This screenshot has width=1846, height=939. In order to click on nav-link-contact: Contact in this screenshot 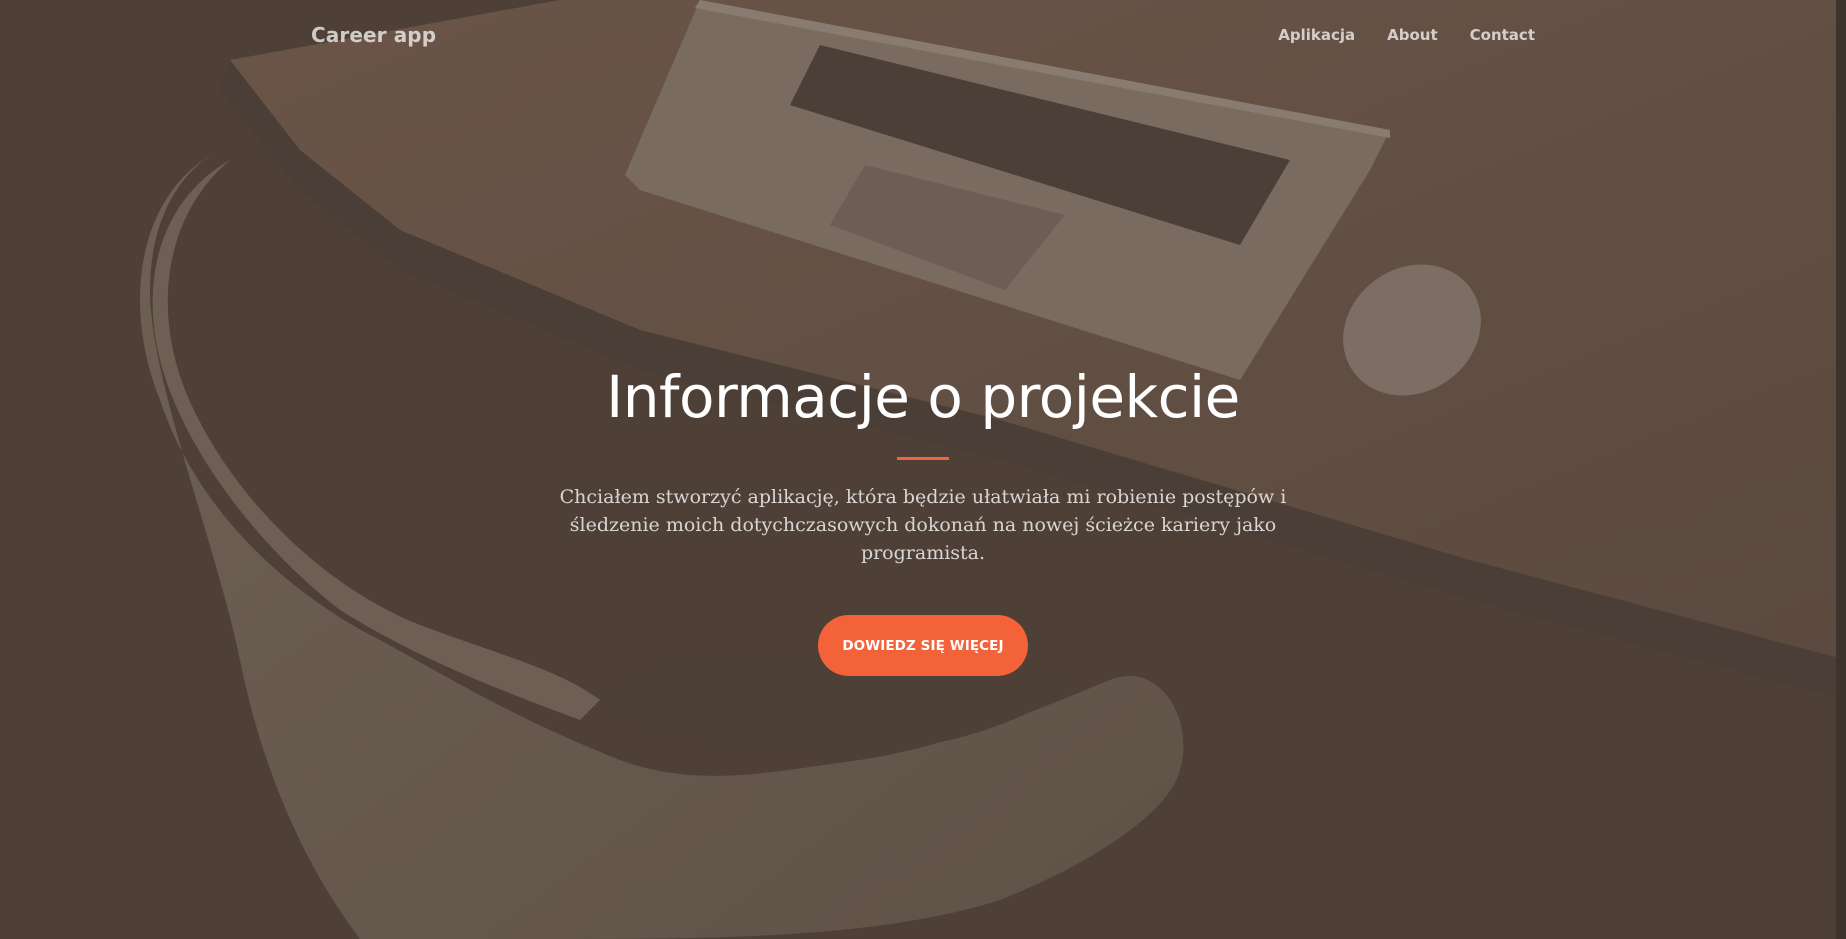, I will do `click(1502, 35)`.